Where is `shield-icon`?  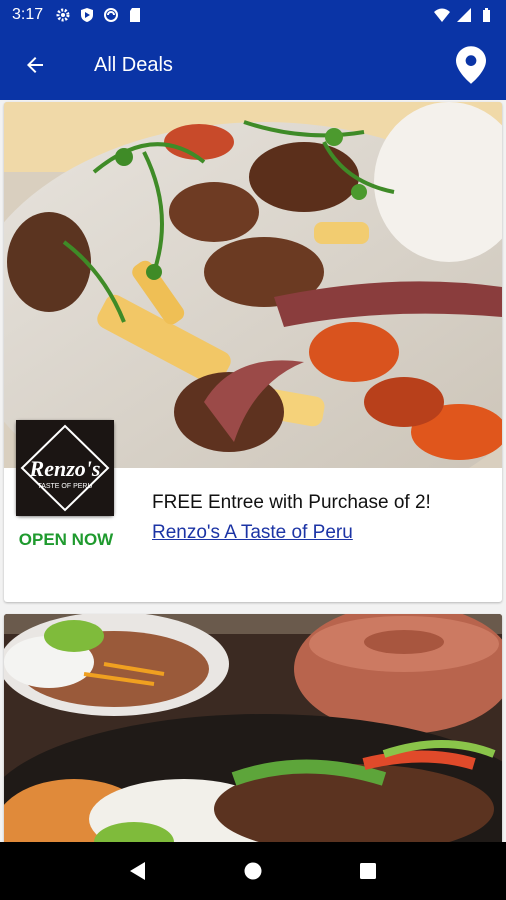
shield-icon is located at coordinates (87, 15).